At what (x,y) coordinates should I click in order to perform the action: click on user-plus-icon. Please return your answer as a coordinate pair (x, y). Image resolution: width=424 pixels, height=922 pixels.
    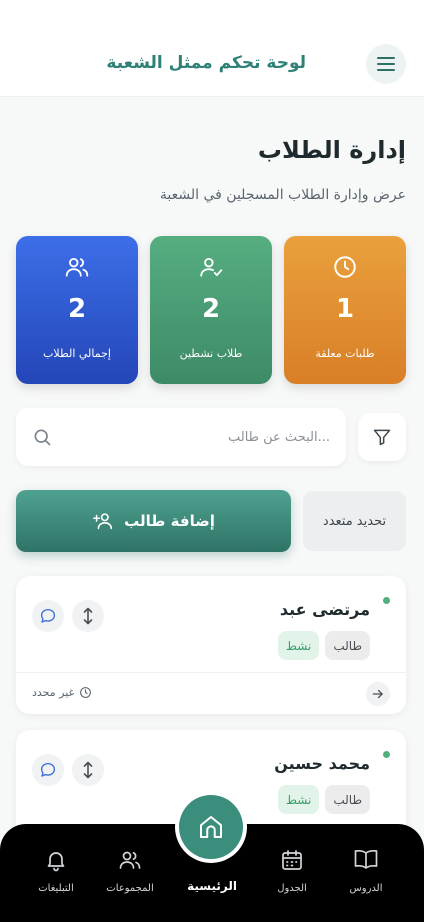
    Looking at the image, I should click on (103, 521).